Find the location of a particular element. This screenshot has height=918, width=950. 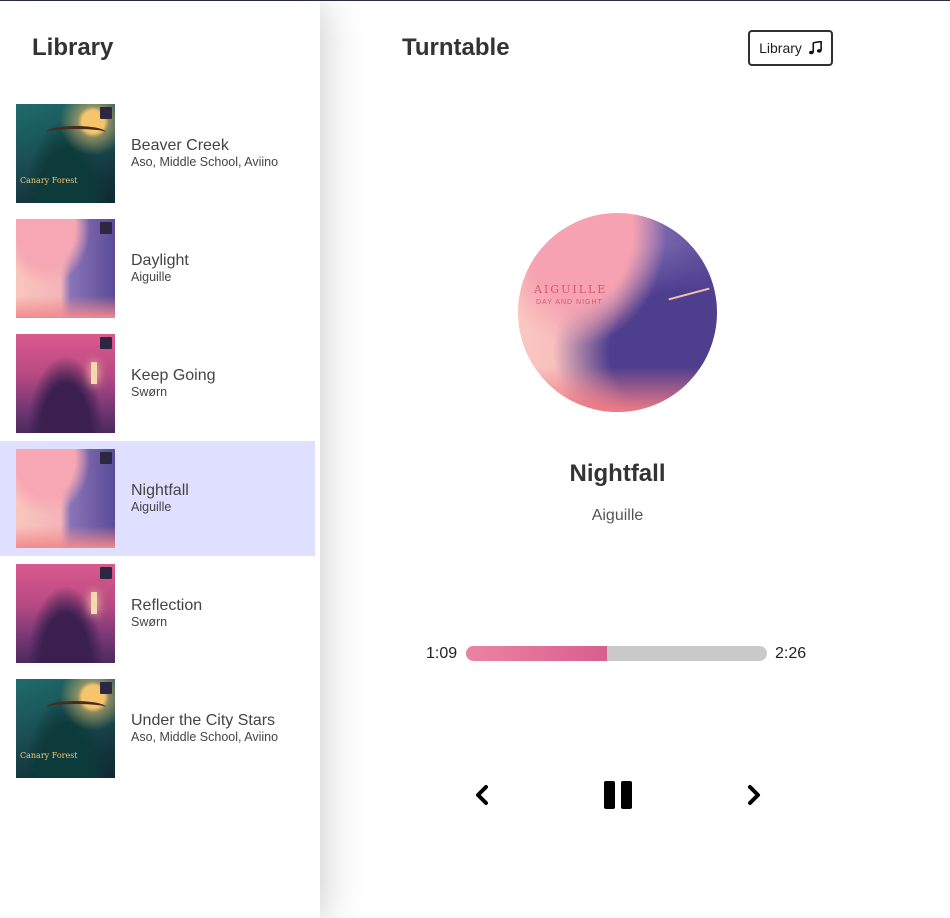

app-title: Turntable is located at coordinates (456, 47).